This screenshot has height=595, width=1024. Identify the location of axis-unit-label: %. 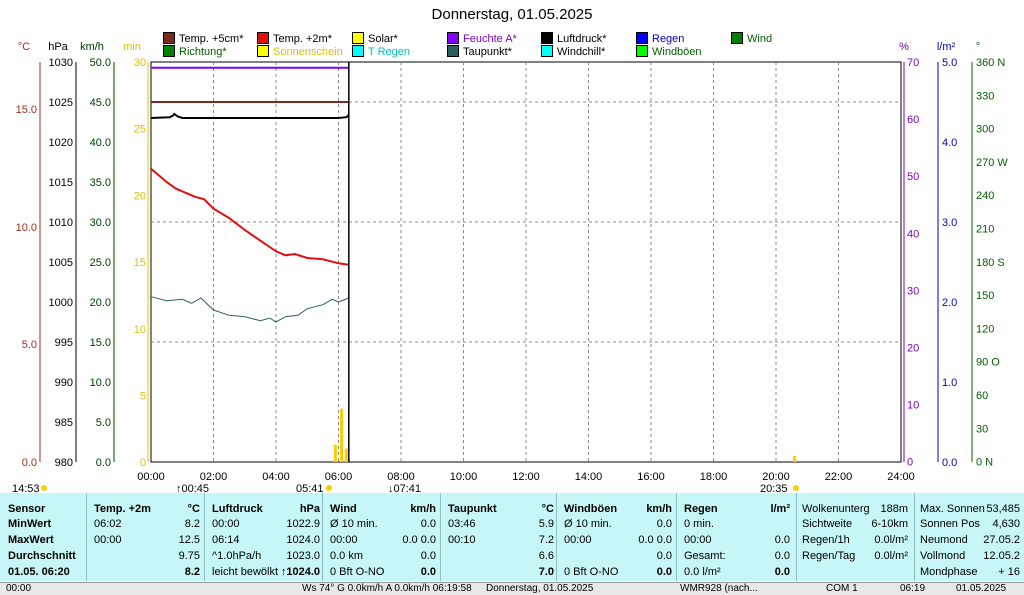
(904, 47).